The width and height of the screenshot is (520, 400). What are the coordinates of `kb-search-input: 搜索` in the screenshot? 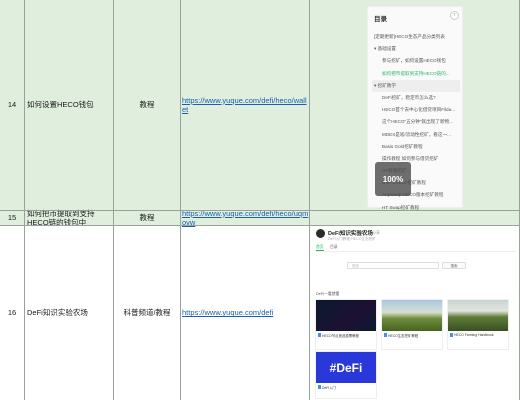 It's located at (393, 265).